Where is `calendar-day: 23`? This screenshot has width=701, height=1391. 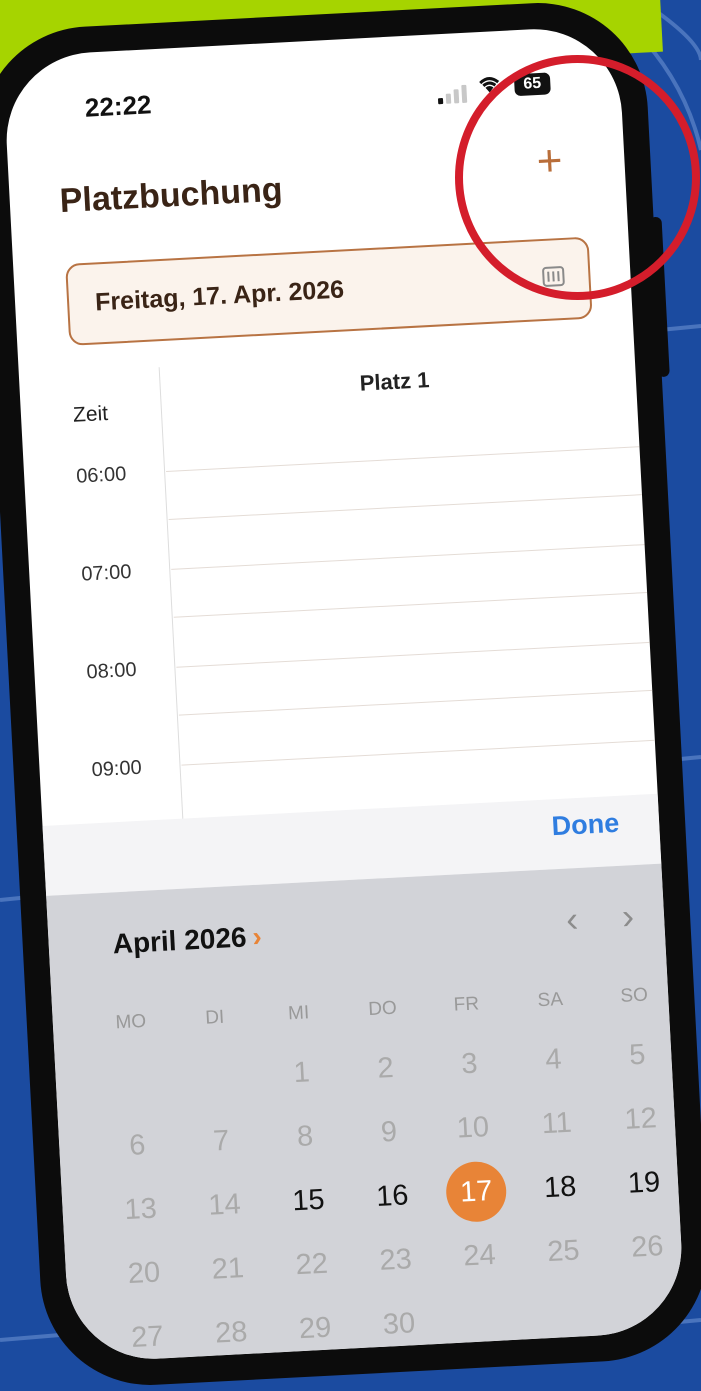
calendar-day: 23 is located at coordinates (395, 1260).